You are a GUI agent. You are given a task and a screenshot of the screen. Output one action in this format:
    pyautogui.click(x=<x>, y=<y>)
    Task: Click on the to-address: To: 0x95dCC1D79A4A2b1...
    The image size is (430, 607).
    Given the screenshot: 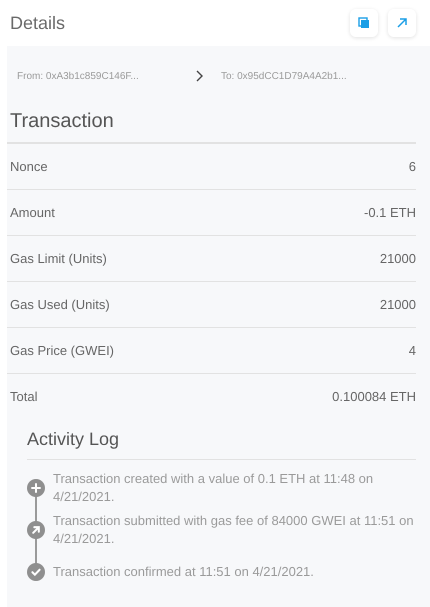 What is the action you would take?
    pyautogui.click(x=284, y=77)
    